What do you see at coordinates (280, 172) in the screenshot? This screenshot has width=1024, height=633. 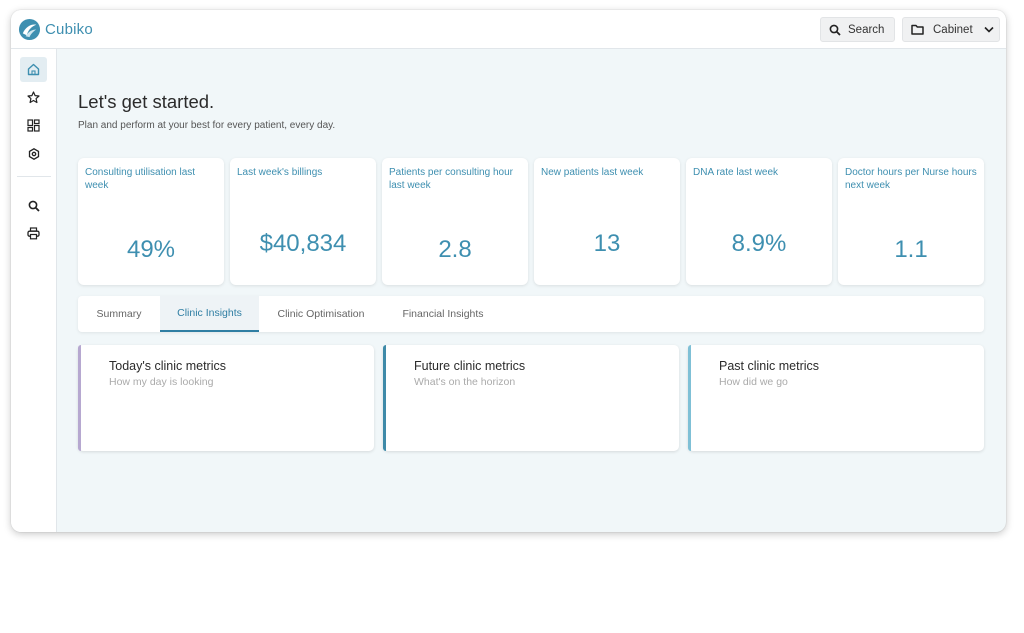 I see `kpi-label: Last week's billings` at bounding box center [280, 172].